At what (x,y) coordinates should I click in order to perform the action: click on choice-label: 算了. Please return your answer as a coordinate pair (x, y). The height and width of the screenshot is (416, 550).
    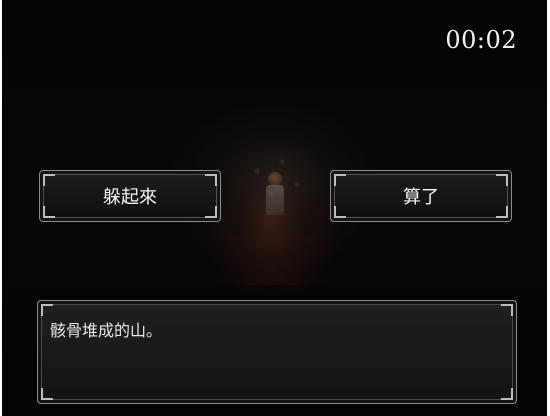
    Looking at the image, I should click on (421, 197).